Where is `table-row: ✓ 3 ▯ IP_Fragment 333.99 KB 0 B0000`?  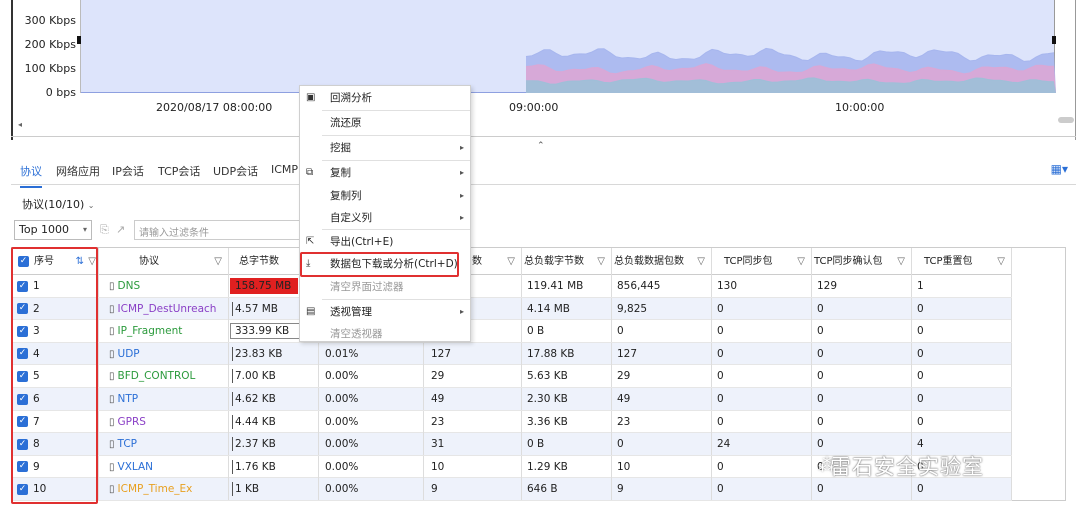
table-row: ✓ 3 ▯ IP_Fragment 333.99 KB 0 B0000 is located at coordinates (512, 331).